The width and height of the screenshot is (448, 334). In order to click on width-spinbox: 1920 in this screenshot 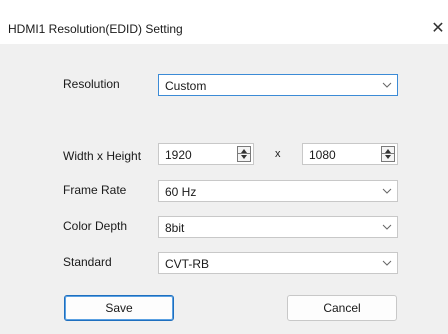, I will do `click(206, 154)`.